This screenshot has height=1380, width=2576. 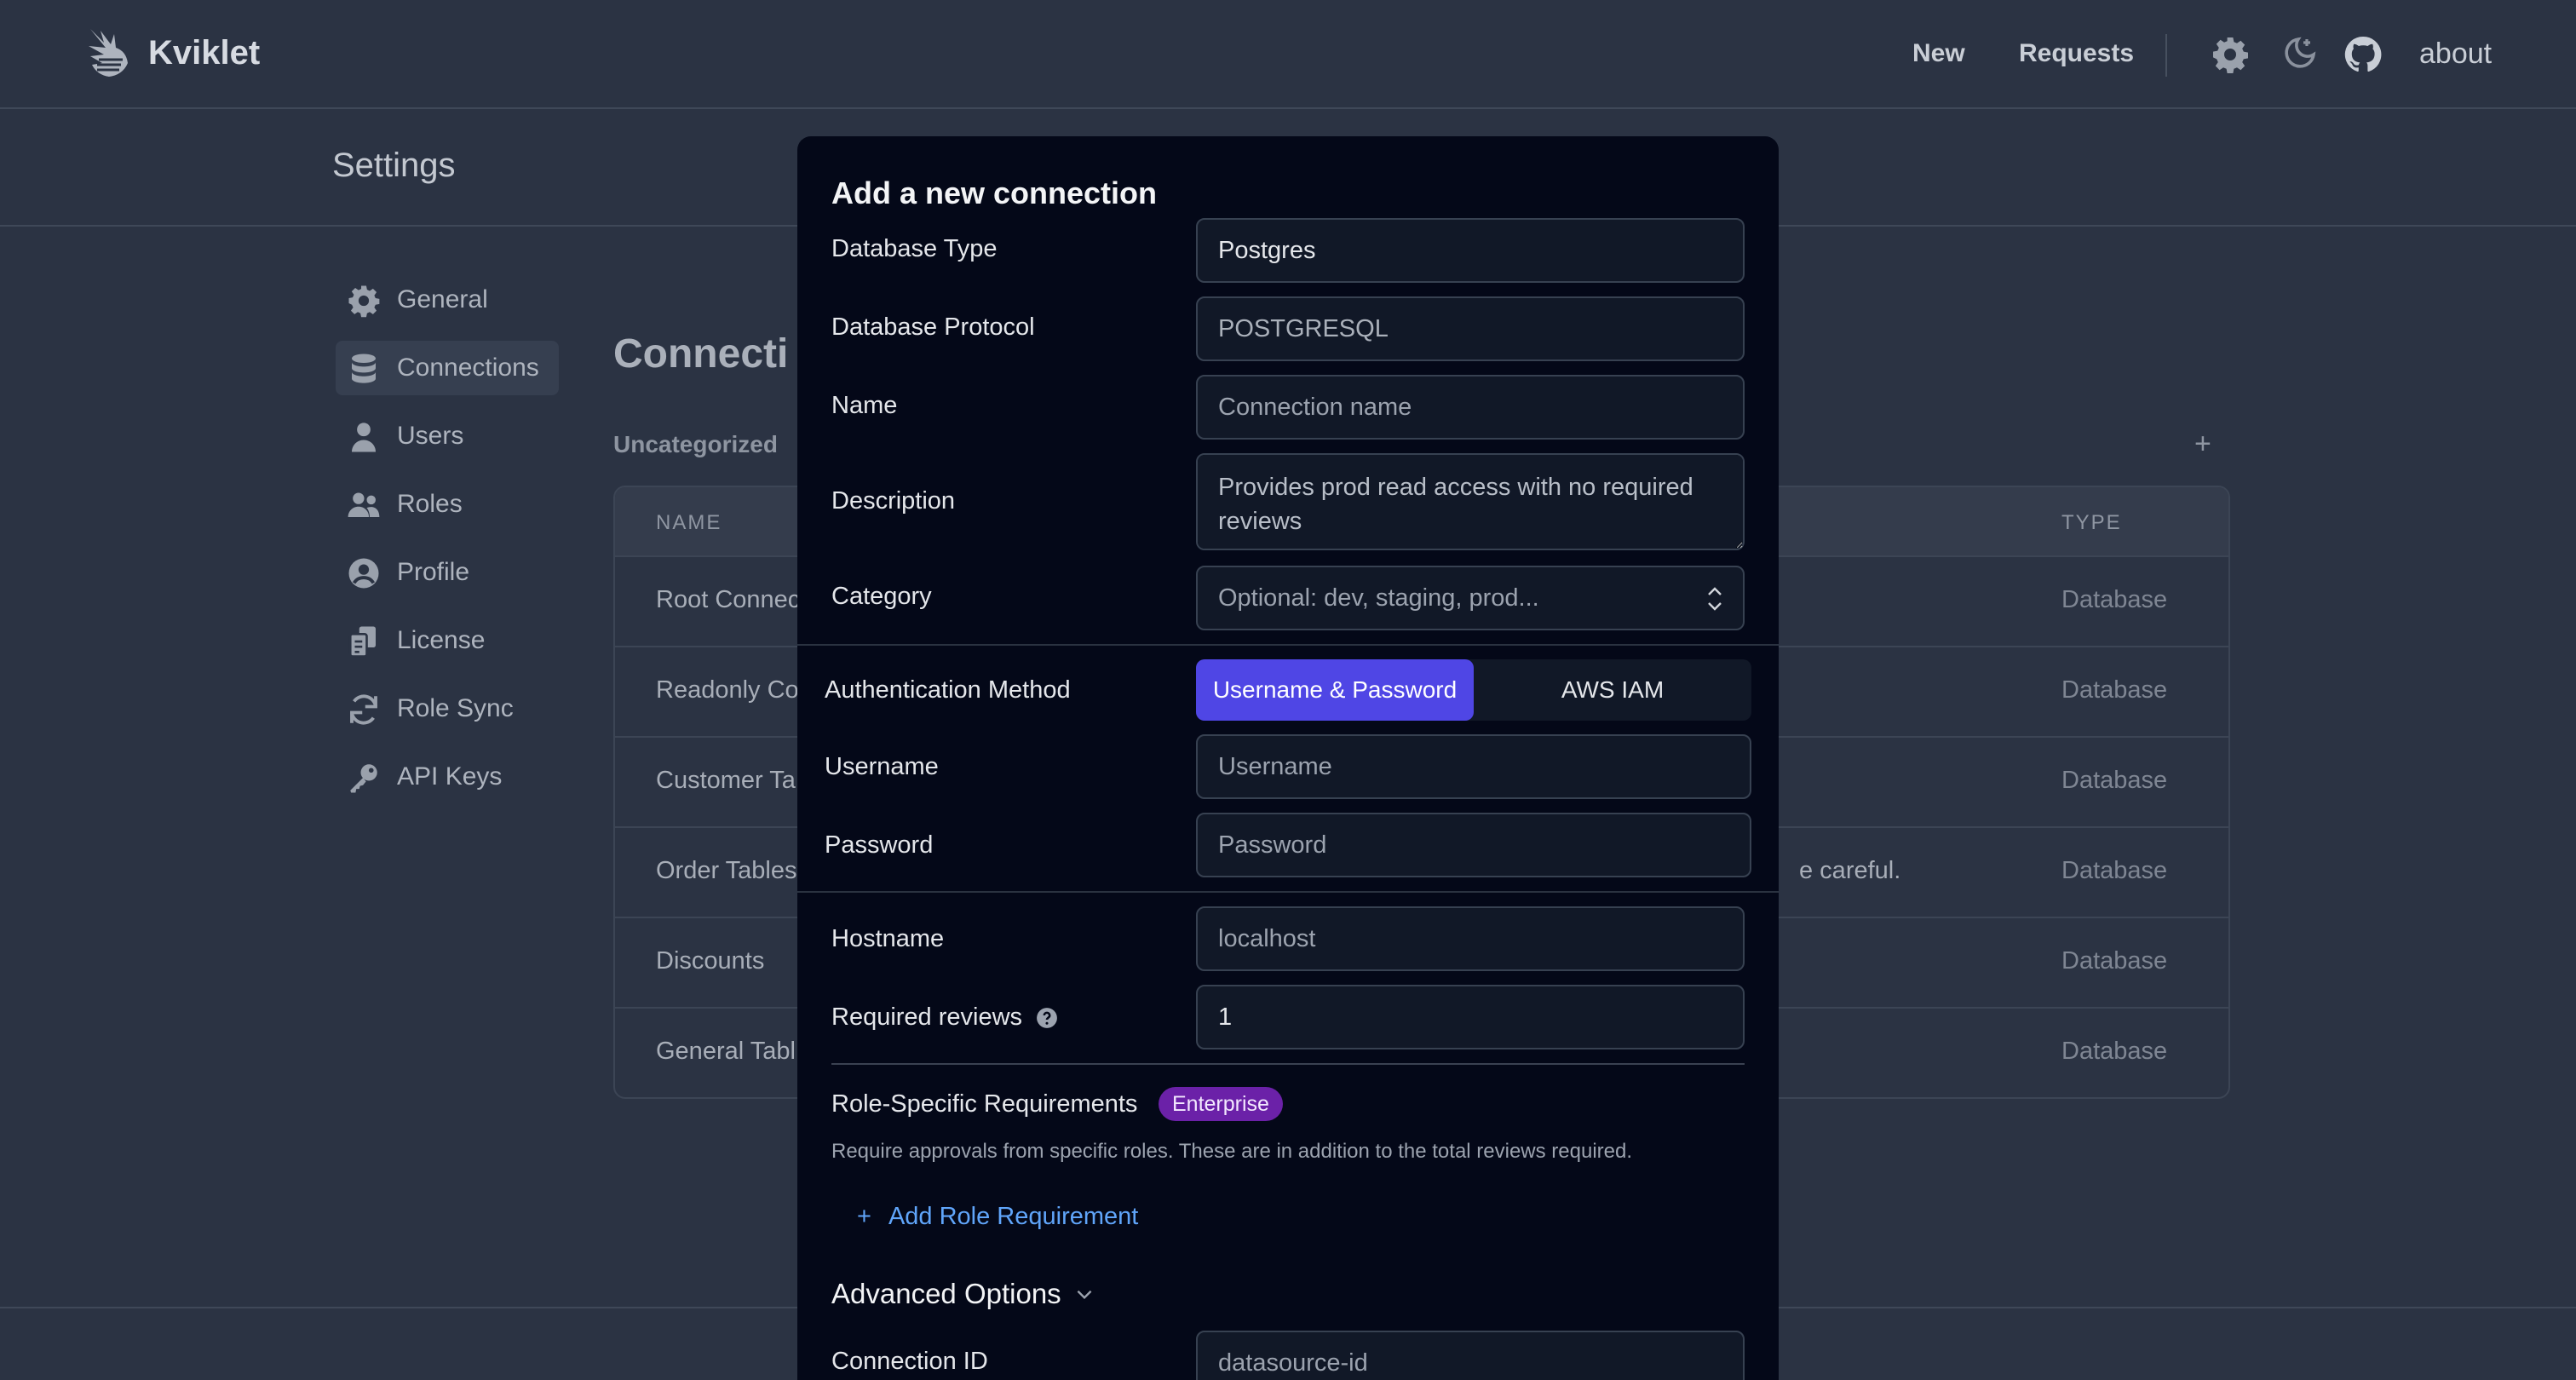 I want to click on sidebar-item-roles: Roles, so click(x=447, y=504).